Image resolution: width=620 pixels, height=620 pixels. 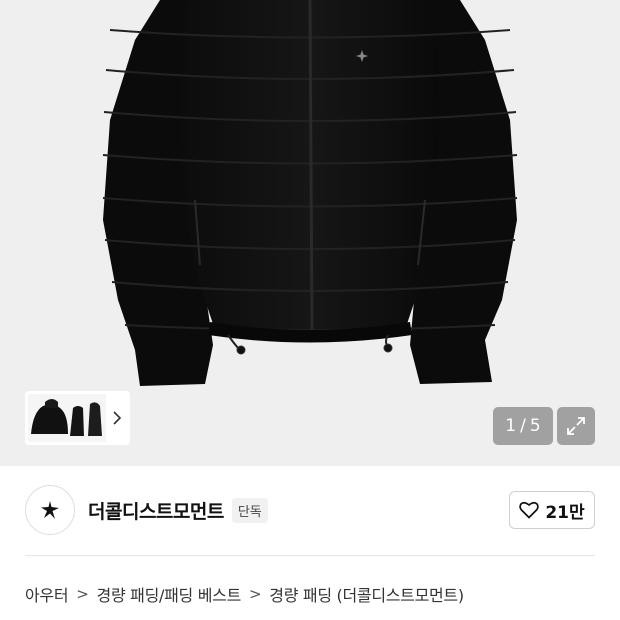 What do you see at coordinates (244, 594) in the screenshot?
I see `breadcrumb: 아우터 > 경량 패딩/패딩 베스트 > 경량 패딩 (더콜디스트모먼트)` at bounding box center [244, 594].